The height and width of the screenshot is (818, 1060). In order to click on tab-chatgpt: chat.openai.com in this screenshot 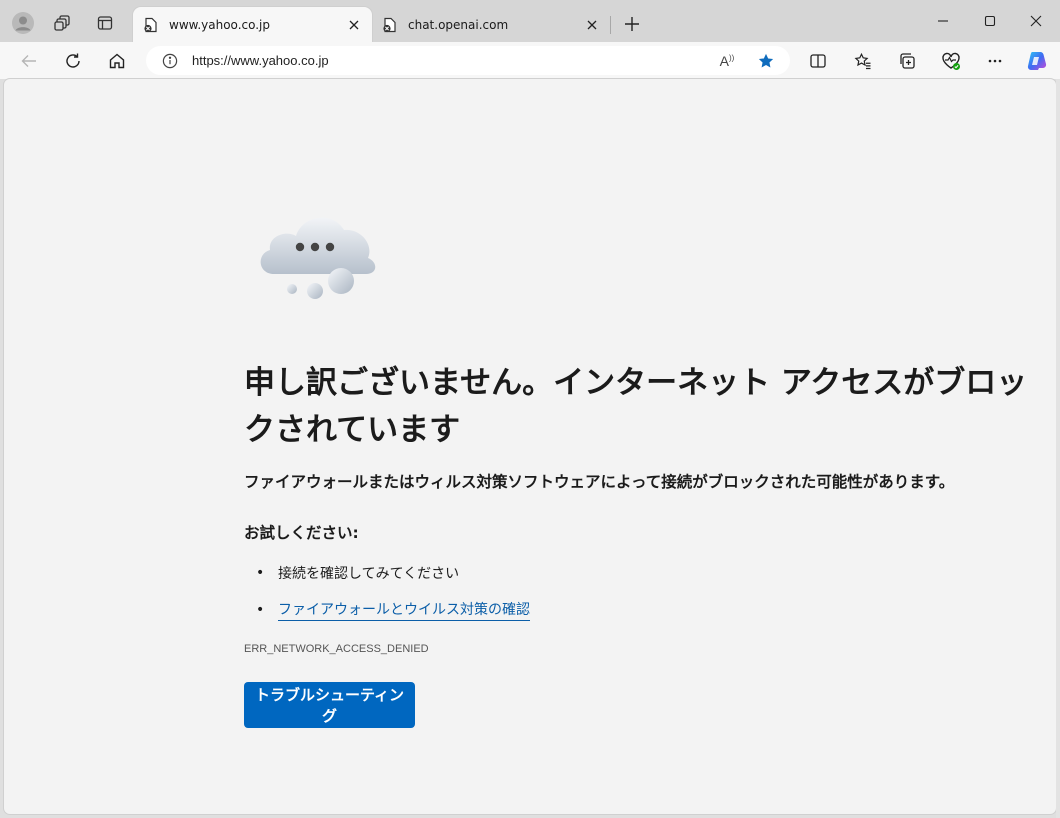, I will do `click(491, 24)`.